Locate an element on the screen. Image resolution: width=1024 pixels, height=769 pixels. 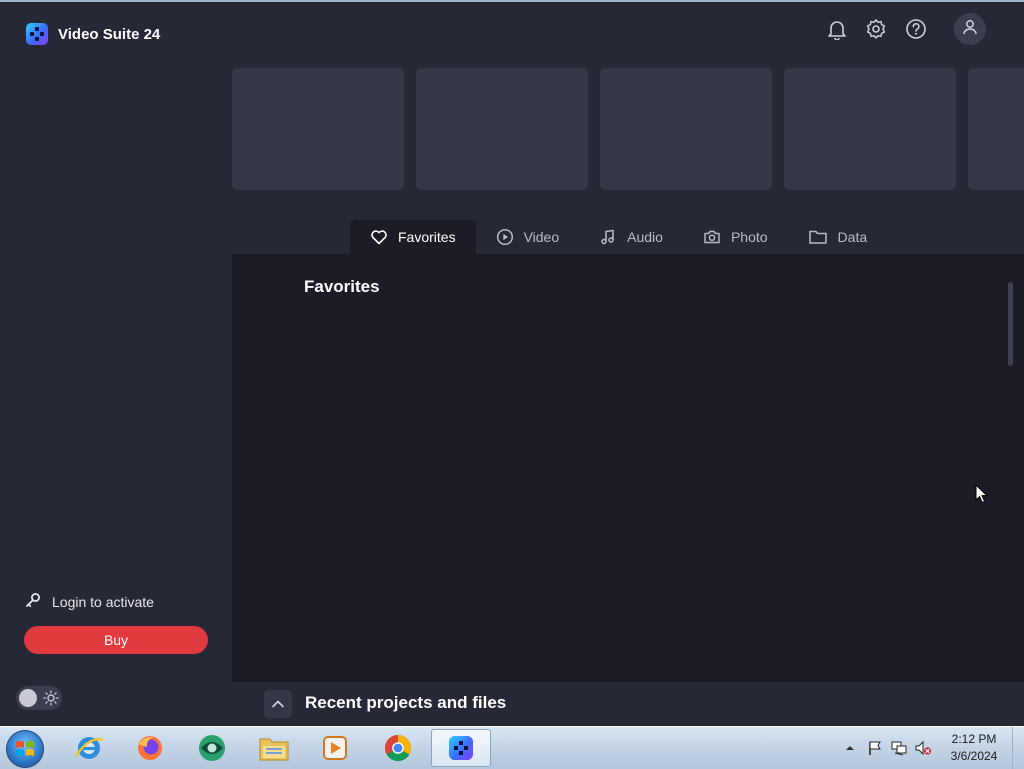
clock-time: 2:12 PM is located at coordinates (974, 739).